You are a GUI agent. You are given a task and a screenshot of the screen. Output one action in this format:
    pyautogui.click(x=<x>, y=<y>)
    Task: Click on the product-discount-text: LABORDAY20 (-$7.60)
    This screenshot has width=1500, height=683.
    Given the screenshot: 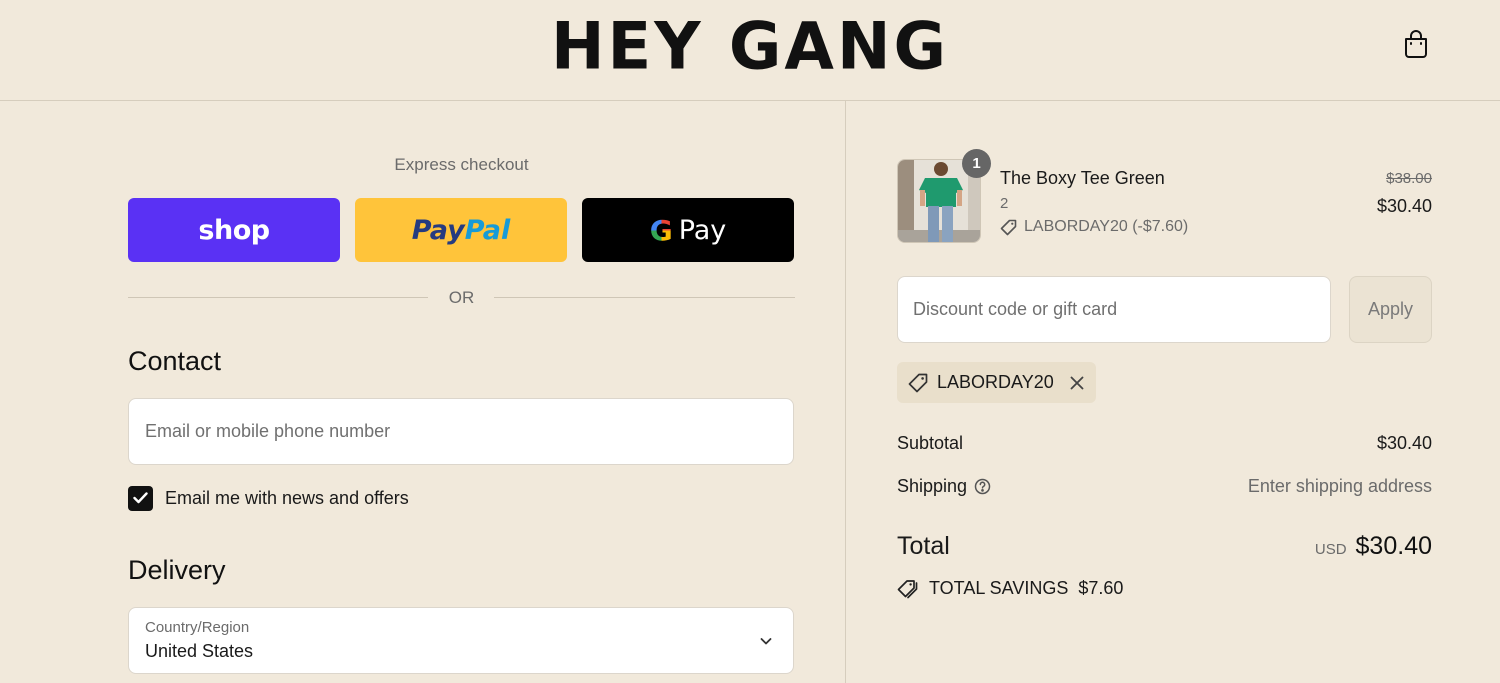 What is the action you would take?
    pyautogui.click(x=1106, y=226)
    